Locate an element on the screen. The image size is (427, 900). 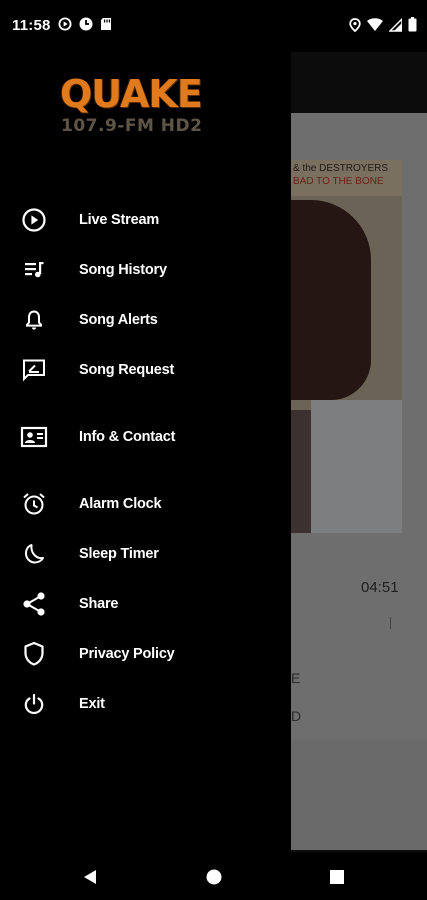
status-right-icons is located at coordinates (383, 26).